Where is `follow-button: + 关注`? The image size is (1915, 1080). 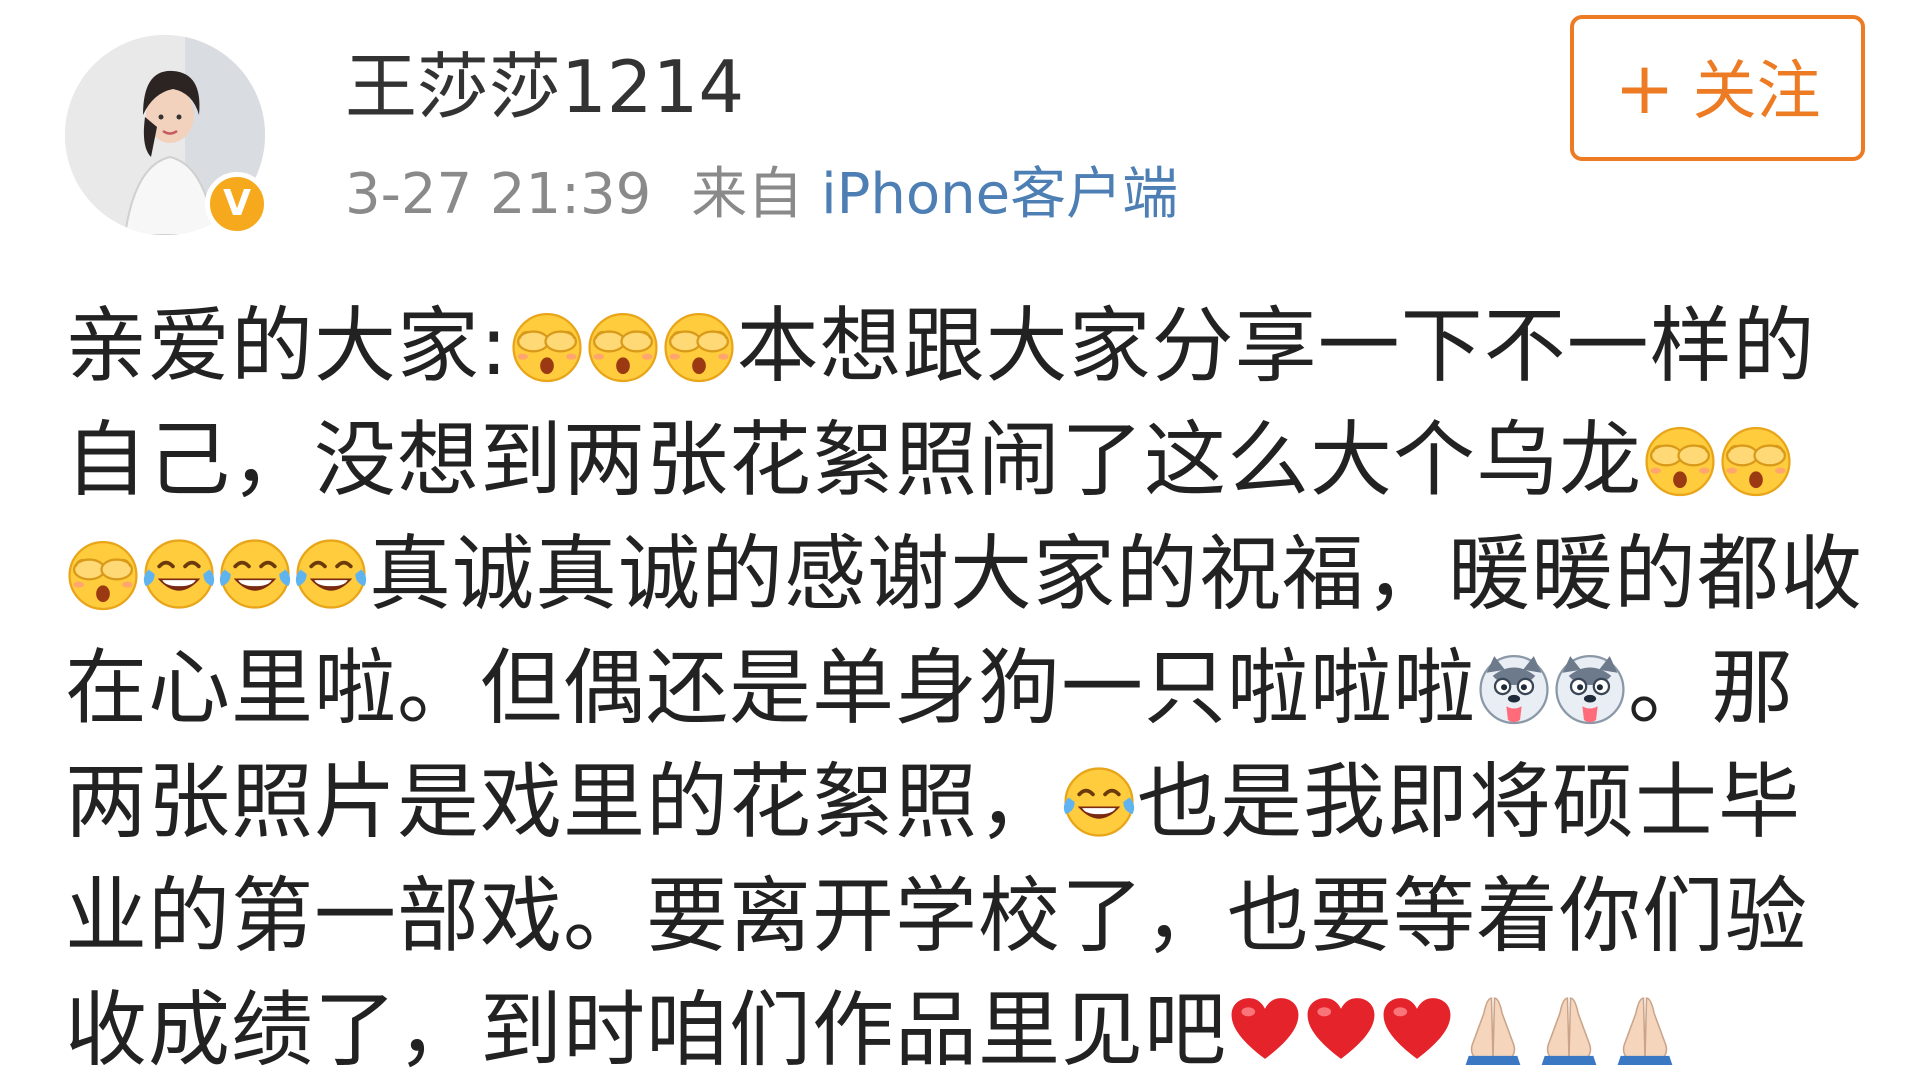
follow-button: + 关注 is located at coordinates (1717, 88).